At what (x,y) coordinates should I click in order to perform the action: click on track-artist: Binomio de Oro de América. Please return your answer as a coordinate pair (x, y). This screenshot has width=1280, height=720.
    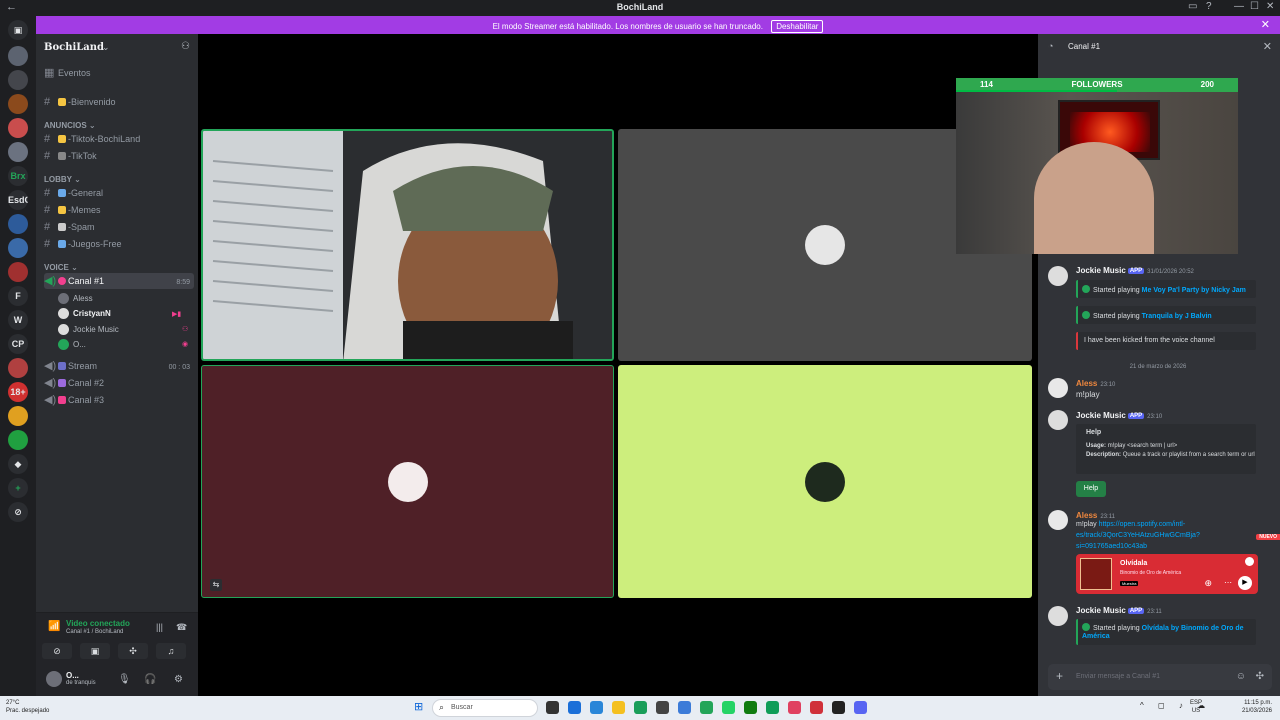
    Looking at the image, I should click on (1150, 573).